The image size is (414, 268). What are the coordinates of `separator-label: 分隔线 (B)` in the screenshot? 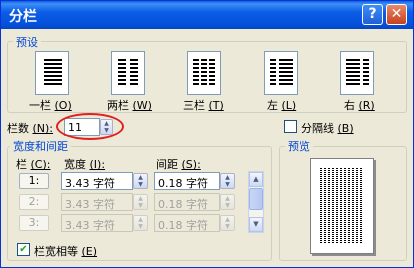 It's located at (327, 128).